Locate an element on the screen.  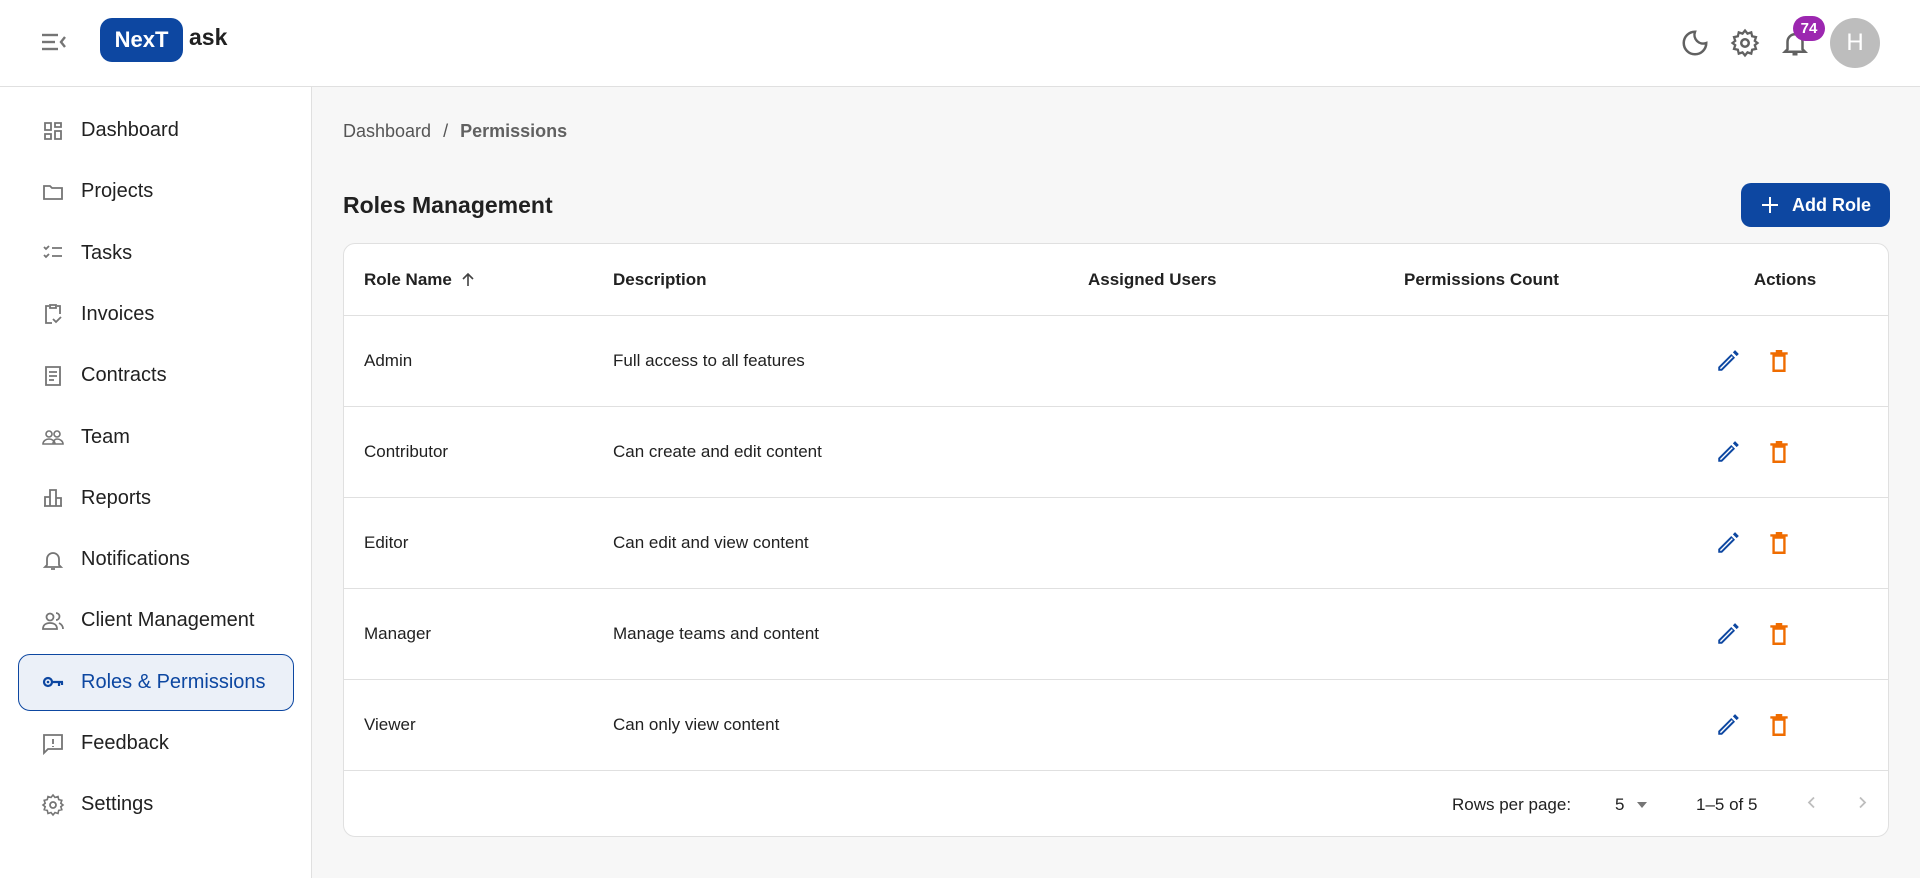
table-row: Contributor Can create and edit content is located at coordinates (1116, 452).